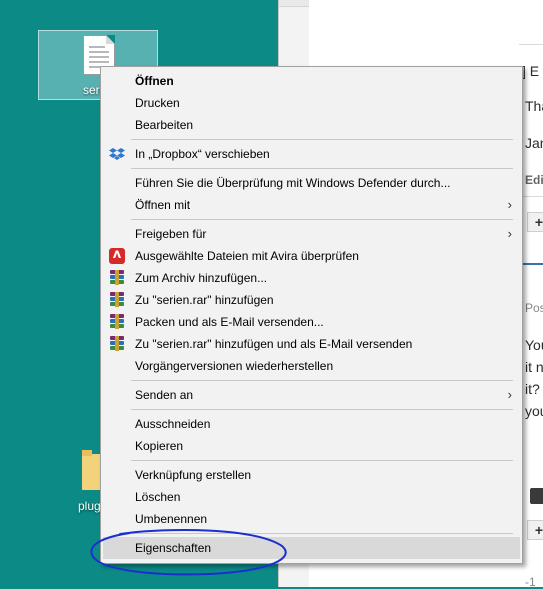  I want to click on ink-annotation-ellipse, so click(188, 552).